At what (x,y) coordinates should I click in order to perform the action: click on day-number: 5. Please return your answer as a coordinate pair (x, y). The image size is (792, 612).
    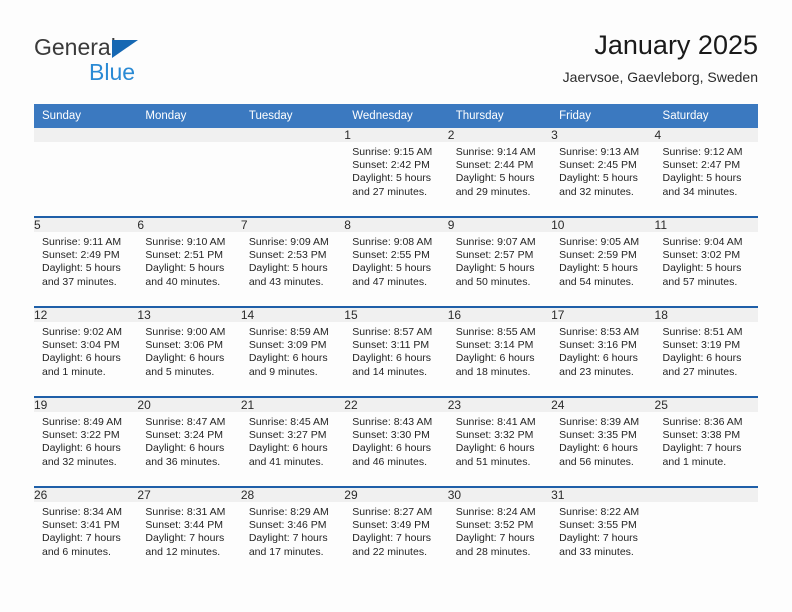
    Looking at the image, I should click on (86, 225).